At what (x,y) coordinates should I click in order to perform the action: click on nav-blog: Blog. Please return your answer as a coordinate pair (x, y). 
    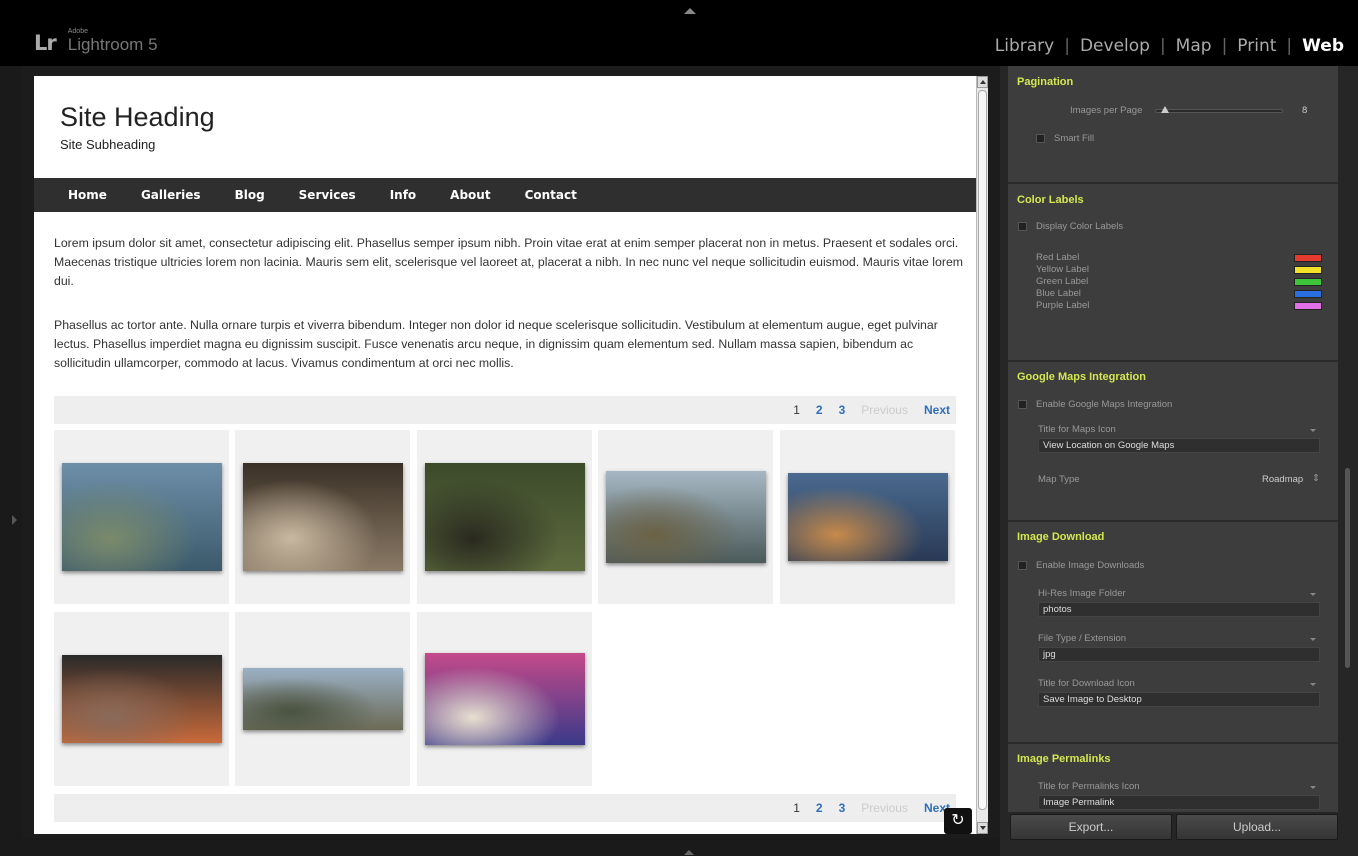
    Looking at the image, I should click on (250, 195).